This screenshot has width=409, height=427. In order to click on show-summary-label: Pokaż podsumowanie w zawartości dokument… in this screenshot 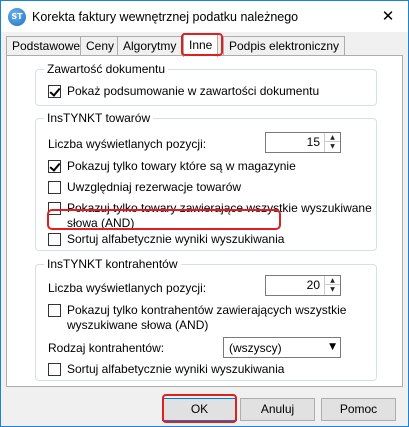, I will do `click(193, 91)`.